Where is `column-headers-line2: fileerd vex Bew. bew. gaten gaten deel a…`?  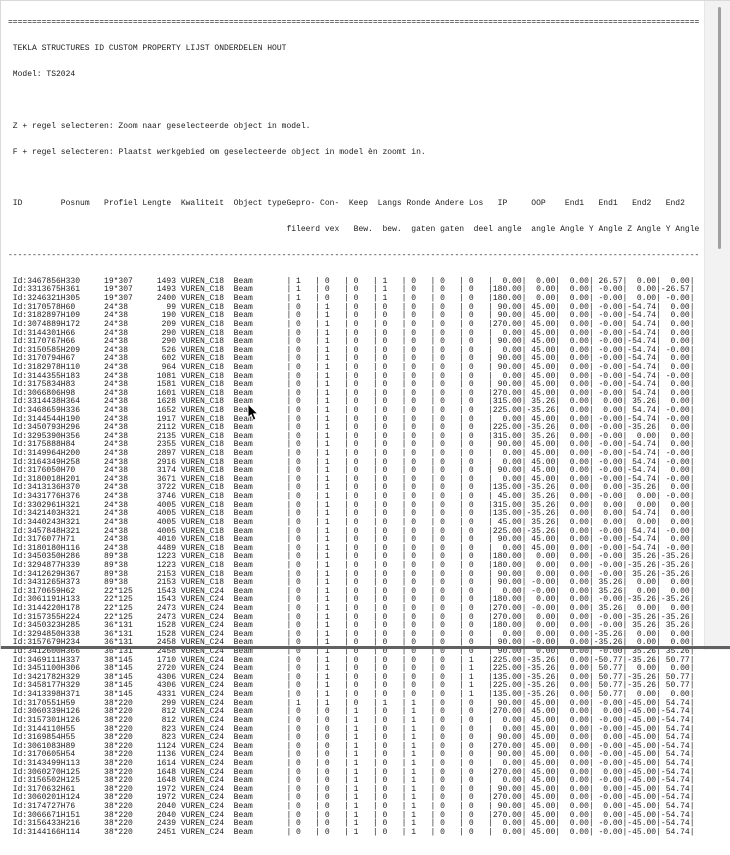 column-headers-line2: fileerd vex Bew. bew. gaten gaten deel a… is located at coordinates (358, 230).